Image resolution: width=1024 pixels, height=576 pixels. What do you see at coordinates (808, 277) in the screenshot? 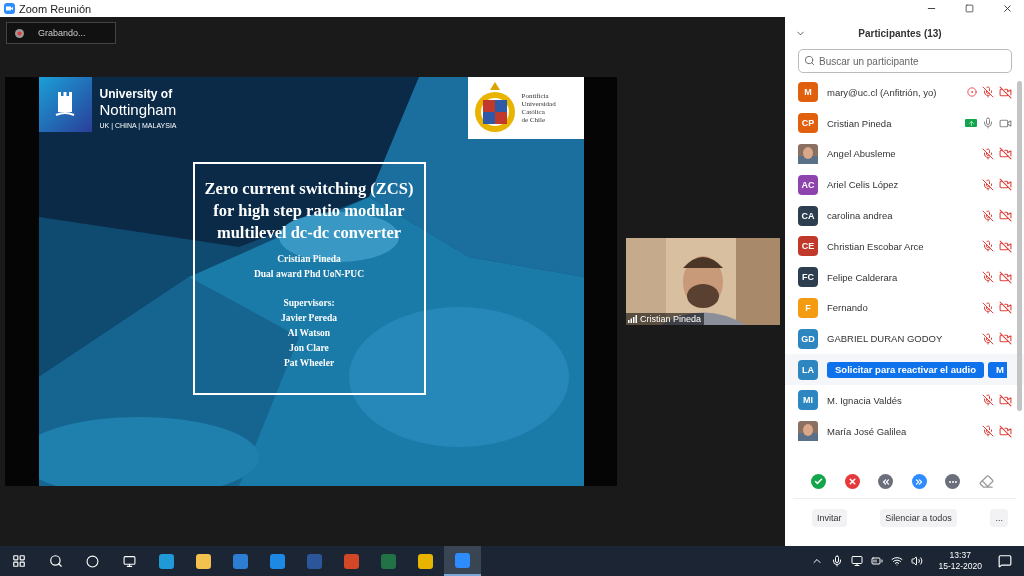
I see `avatar: FC` at bounding box center [808, 277].